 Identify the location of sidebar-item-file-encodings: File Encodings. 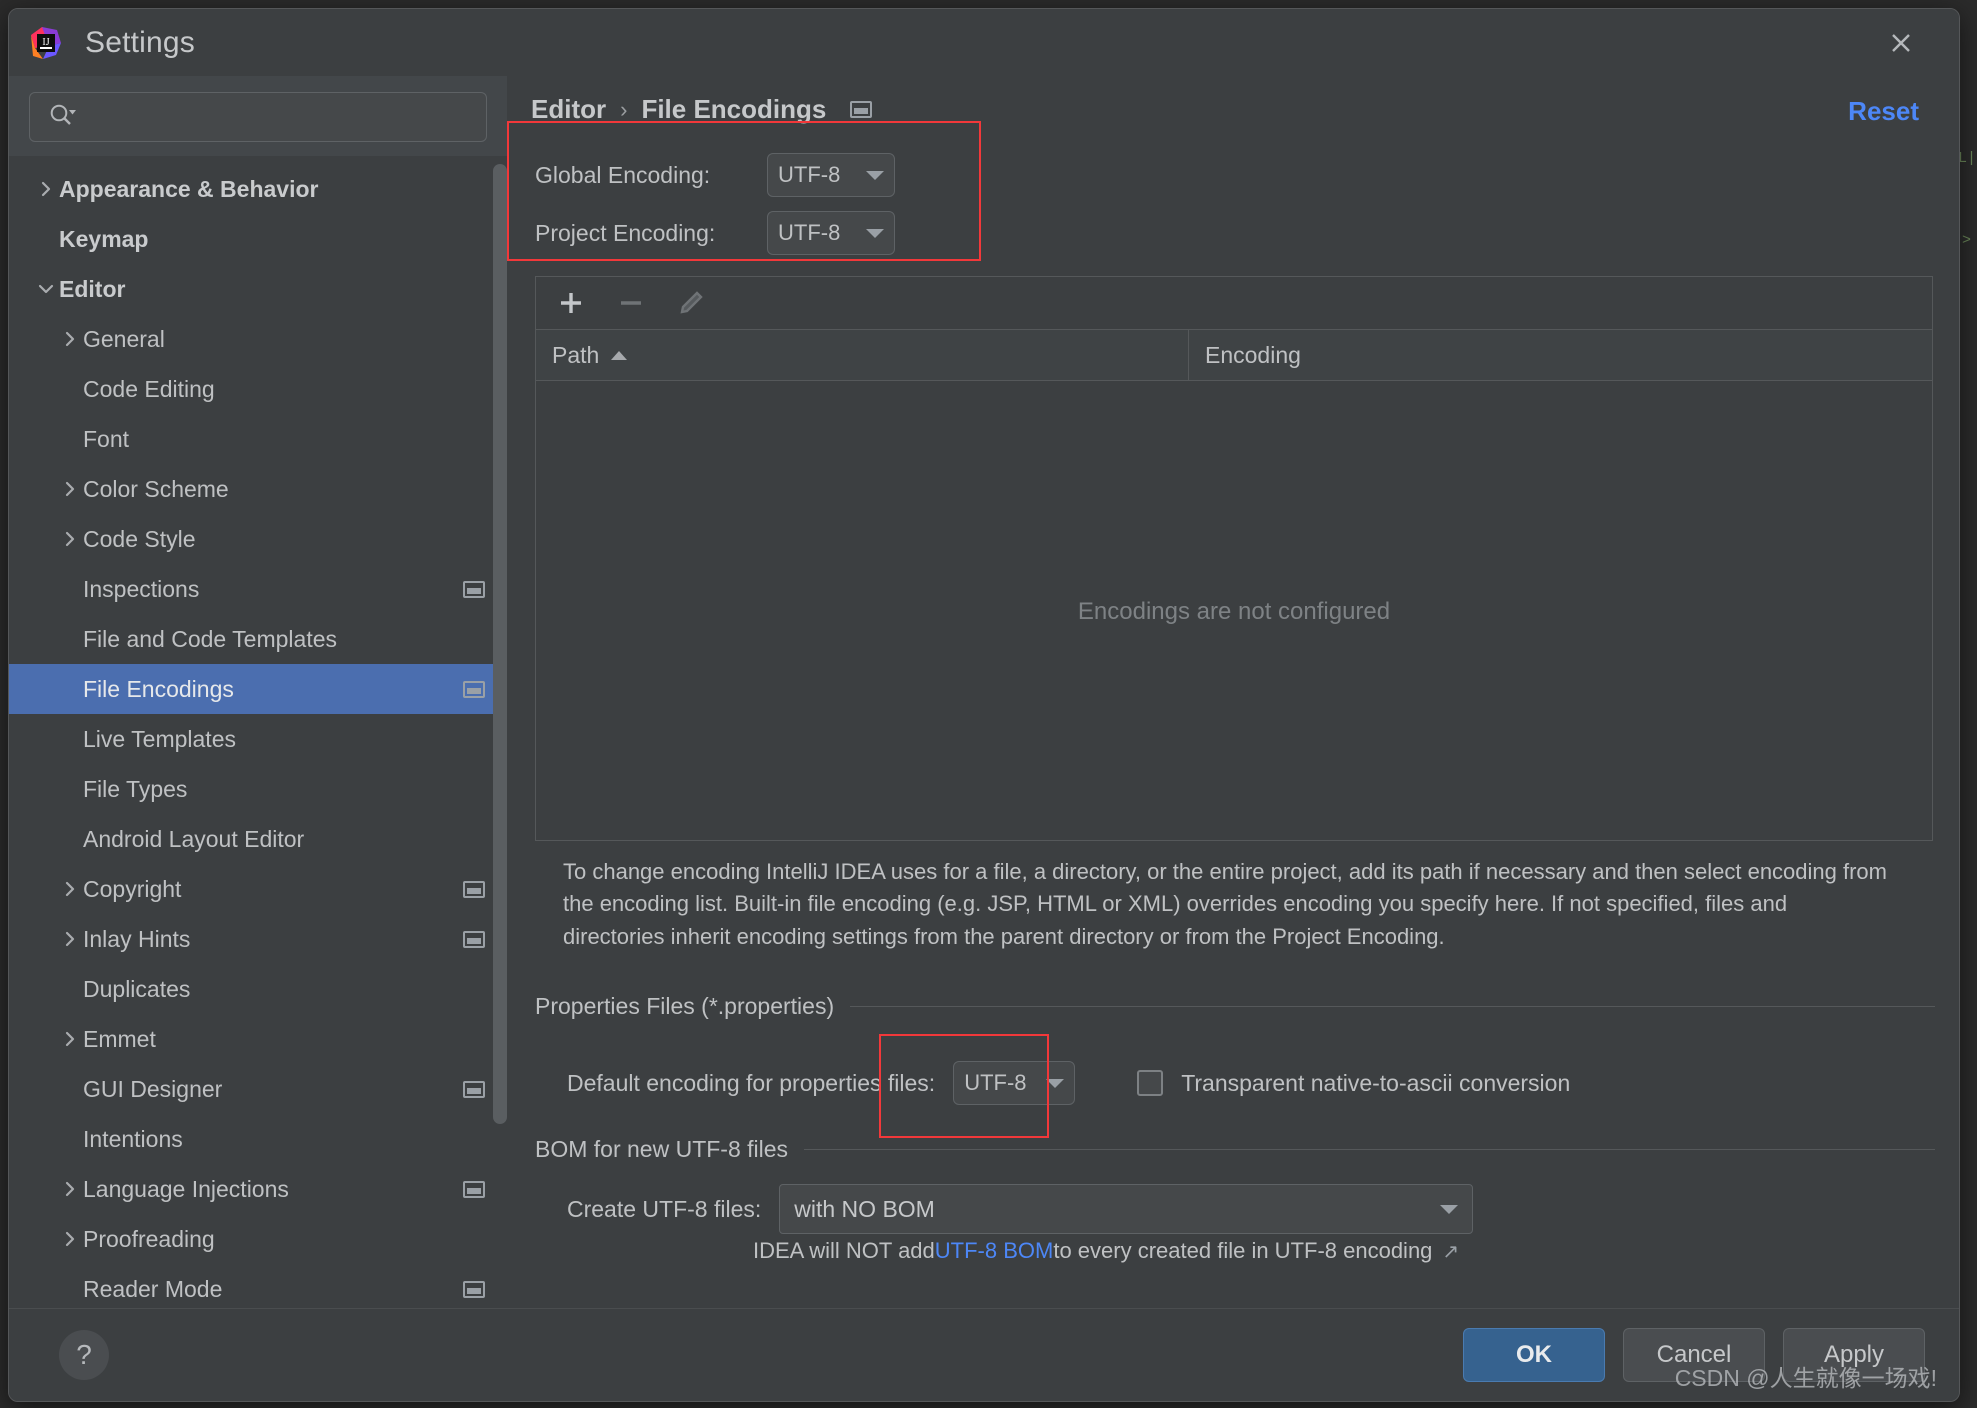
(258, 689).